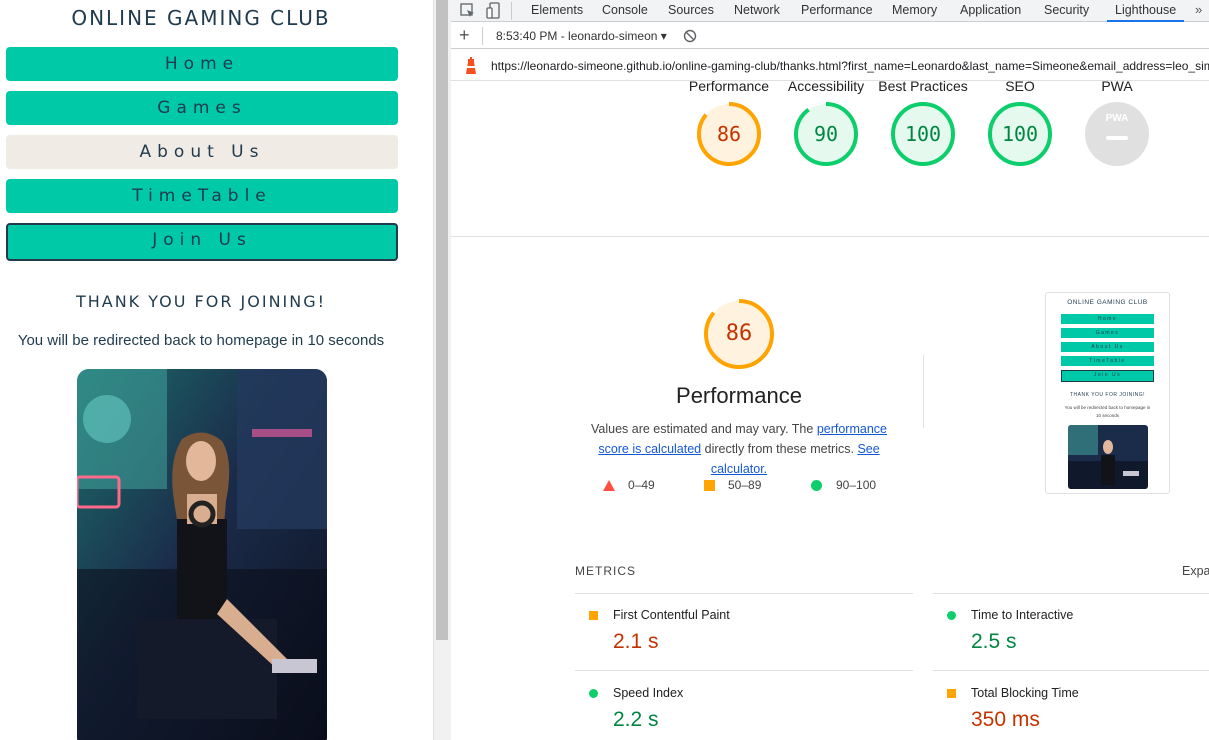 This screenshot has height=740, width=1209. What do you see at coordinates (625, 11) in the screenshot?
I see `tab-console: Console` at bounding box center [625, 11].